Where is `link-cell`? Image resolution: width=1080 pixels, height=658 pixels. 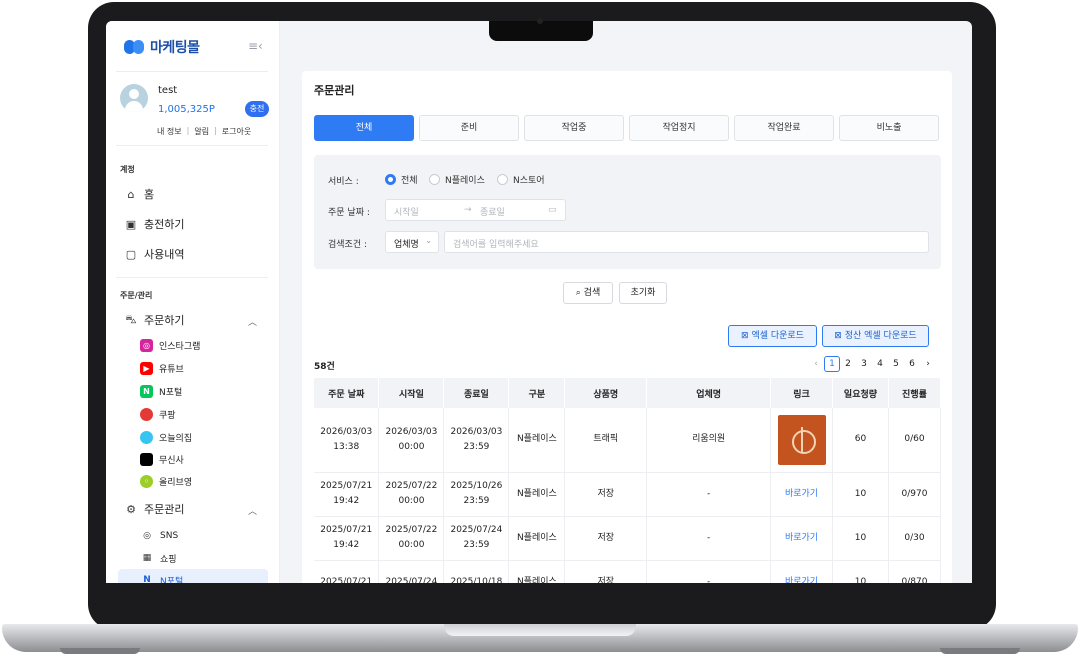
link-cell is located at coordinates (802, 440).